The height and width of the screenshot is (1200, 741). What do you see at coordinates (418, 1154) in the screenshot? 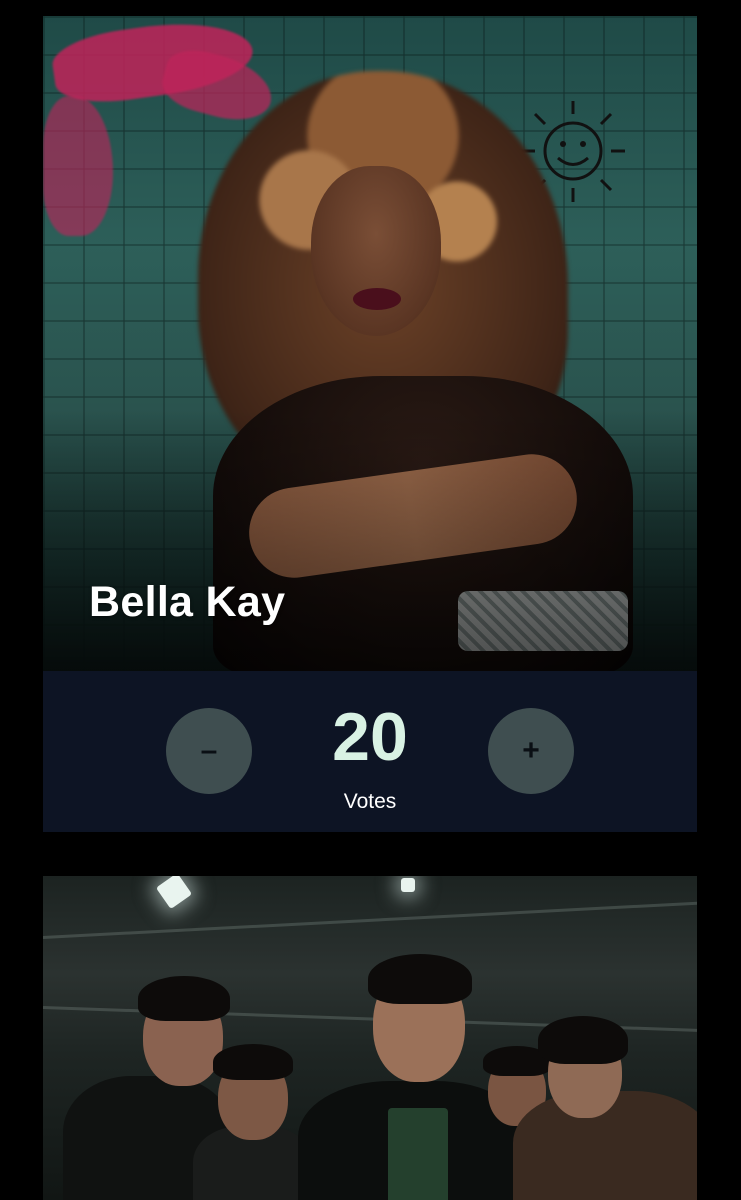
I see `shirt` at bounding box center [418, 1154].